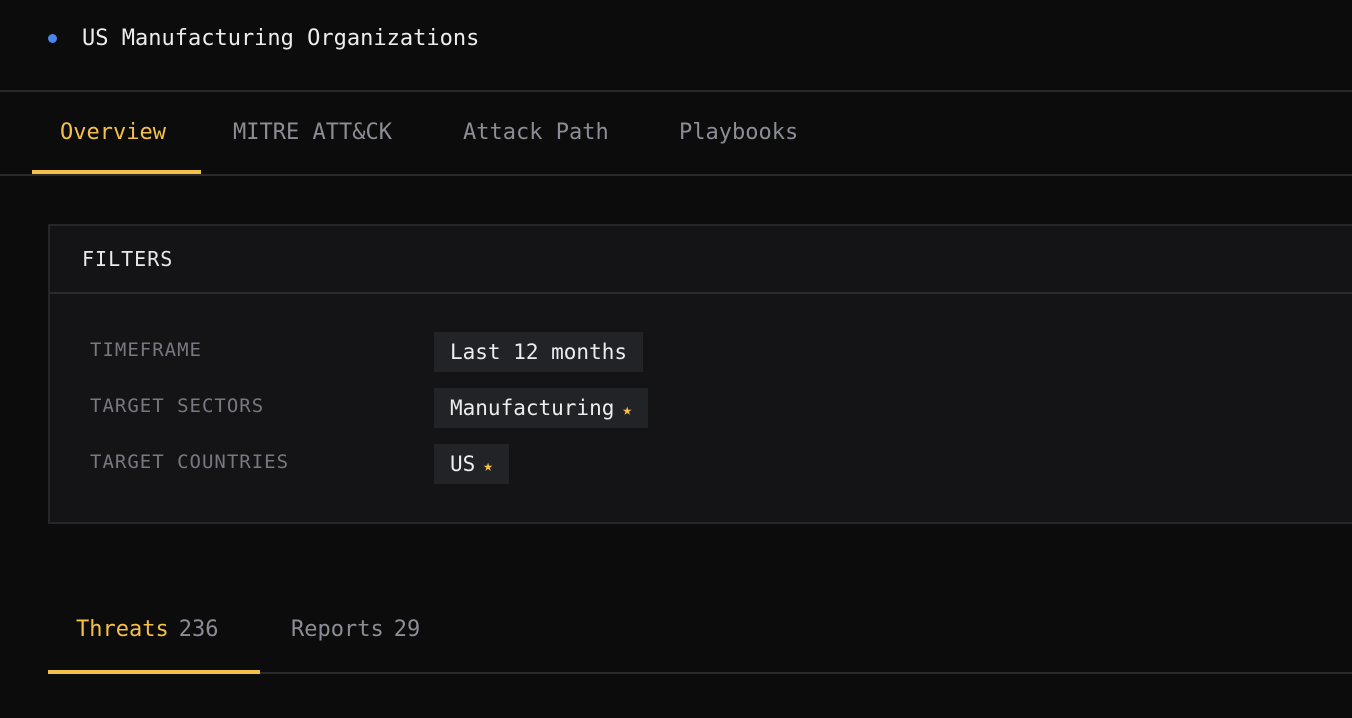 The height and width of the screenshot is (718, 1352). I want to click on active-subtab-indicator, so click(154, 672).